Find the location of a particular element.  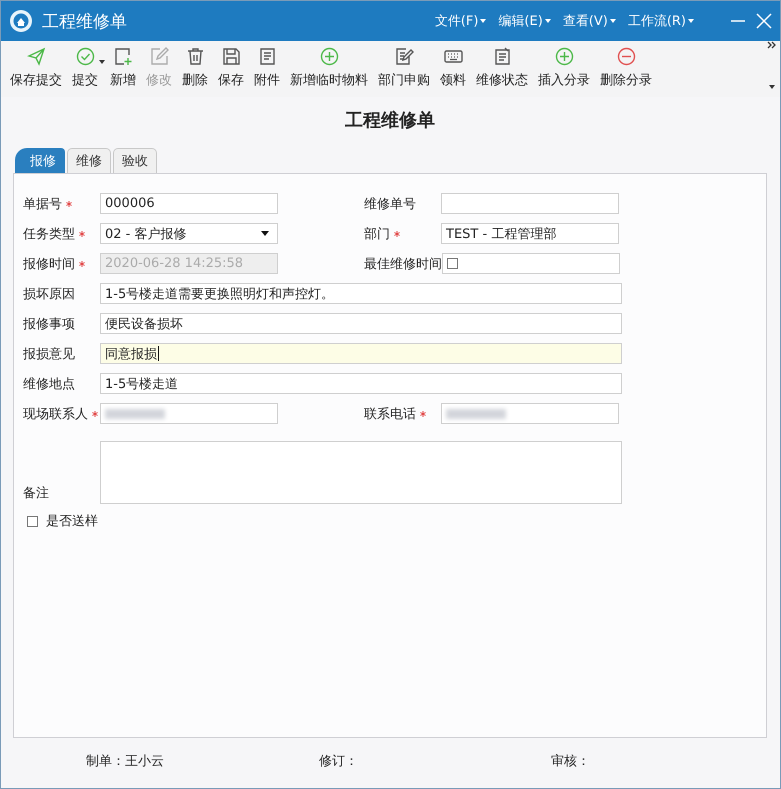

toolbar-button: 维修状态 is located at coordinates (502, 66).